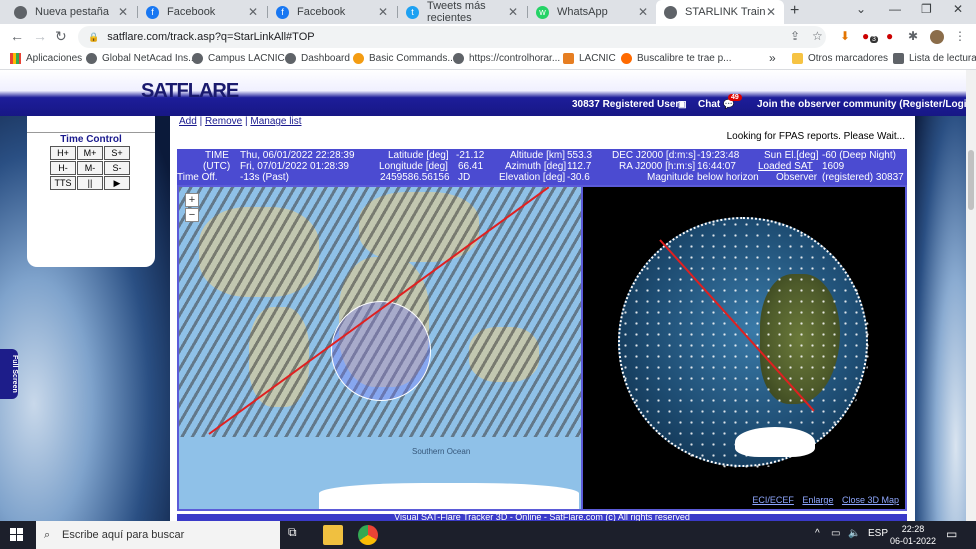 The width and height of the screenshot is (976, 549). What do you see at coordinates (117, 168) in the screenshot?
I see `second-minus-button: S-` at bounding box center [117, 168].